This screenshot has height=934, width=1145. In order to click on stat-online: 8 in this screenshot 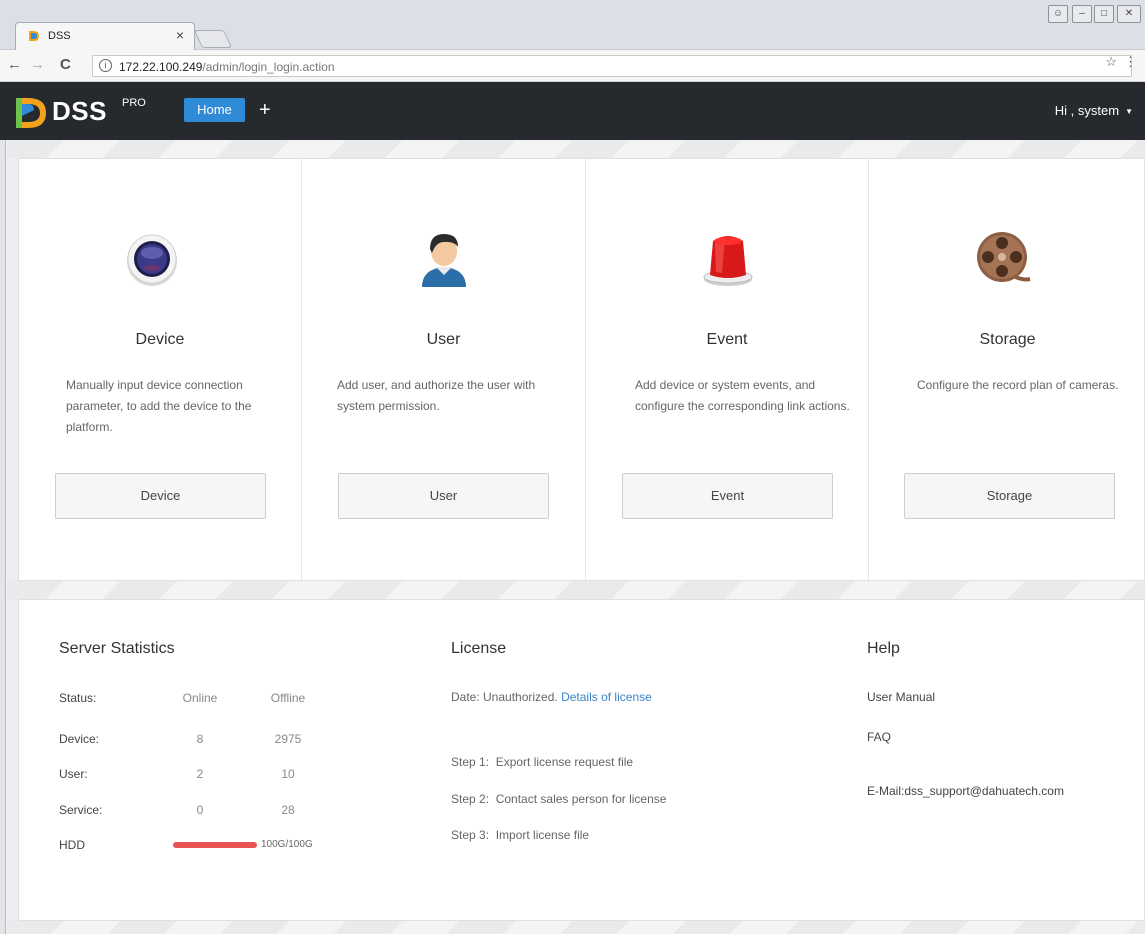, I will do `click(200, 739)`.